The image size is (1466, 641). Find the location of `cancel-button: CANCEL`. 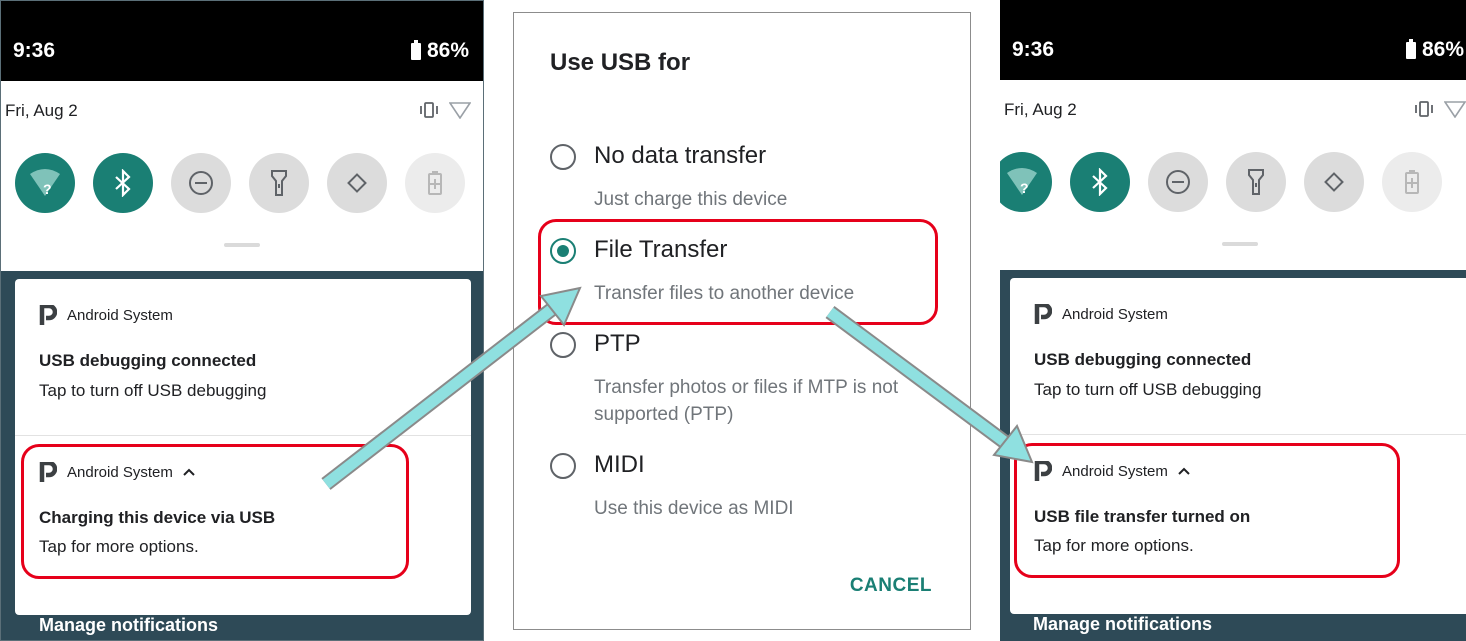

cancel-button: CANCEL is located at coordinates (891, 586).